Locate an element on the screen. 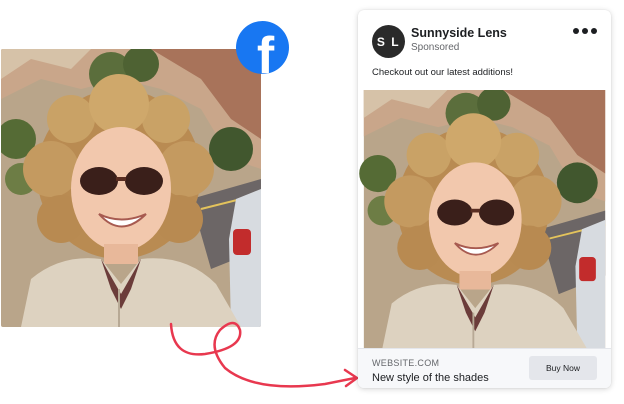  ad-caption: Checkout out our latest additions! is located at coordinates (443, 72).